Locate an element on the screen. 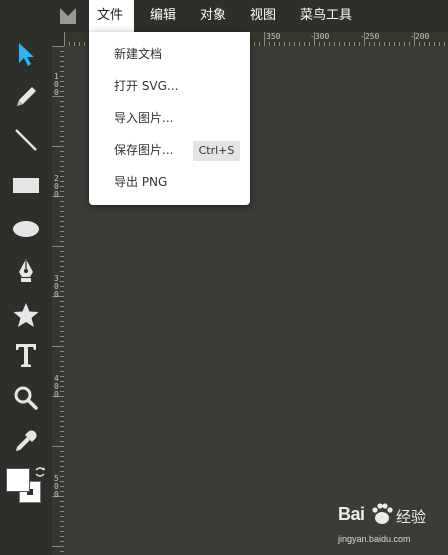  menu-object: 对象 is located at coordinates (213, 16).